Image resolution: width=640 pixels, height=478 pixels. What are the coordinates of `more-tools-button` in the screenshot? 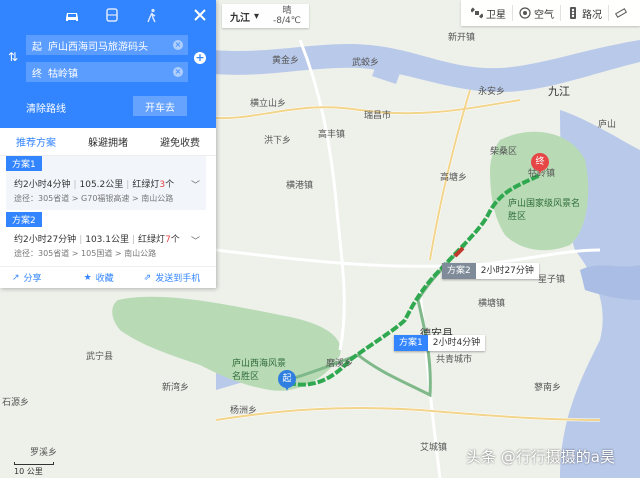 It's located at (622, 13).